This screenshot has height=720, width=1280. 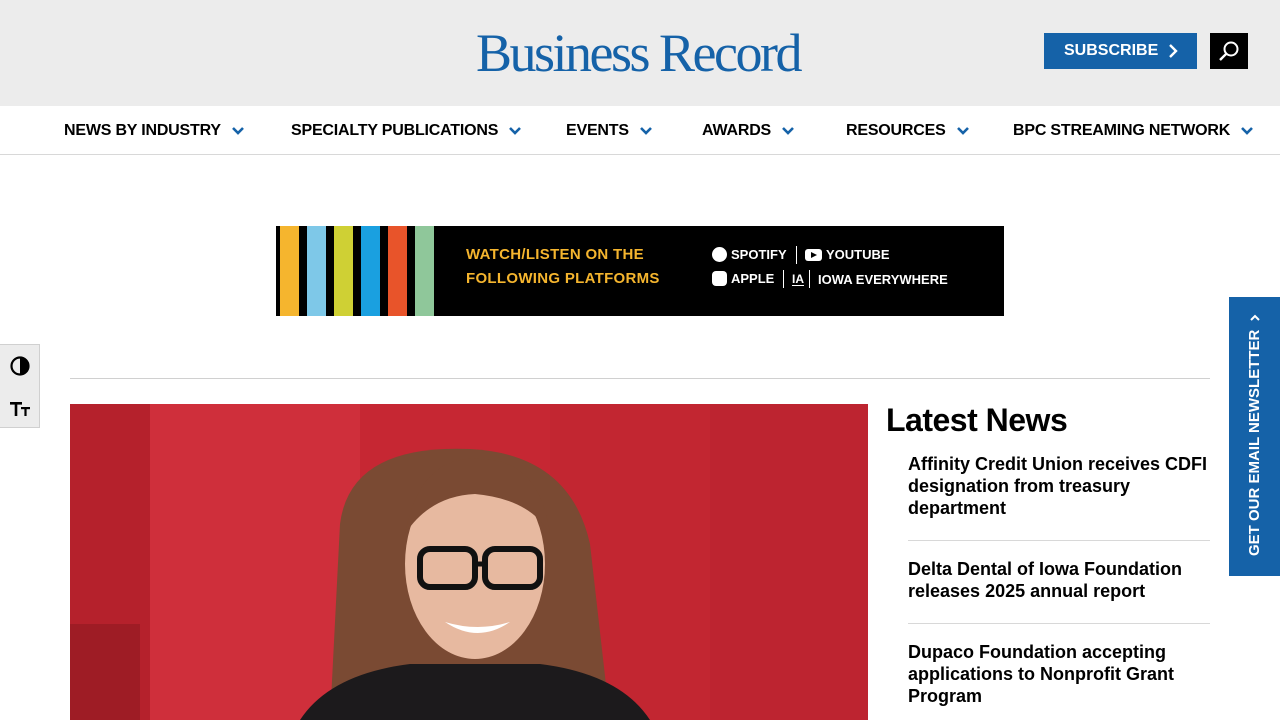 I want to click on nav-item-events: EVENTS, so click(x=609, y=130).